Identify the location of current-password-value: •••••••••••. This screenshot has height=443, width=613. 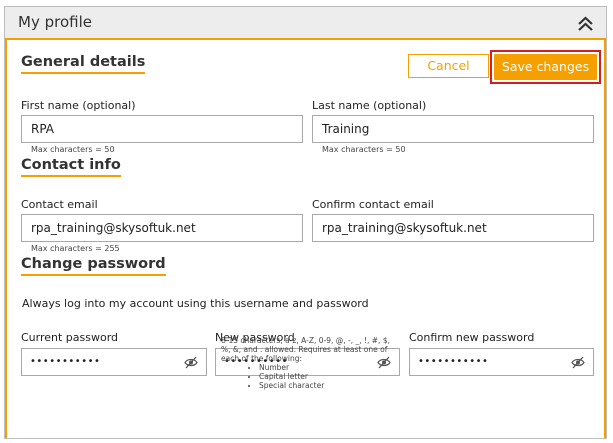
(65, 361).